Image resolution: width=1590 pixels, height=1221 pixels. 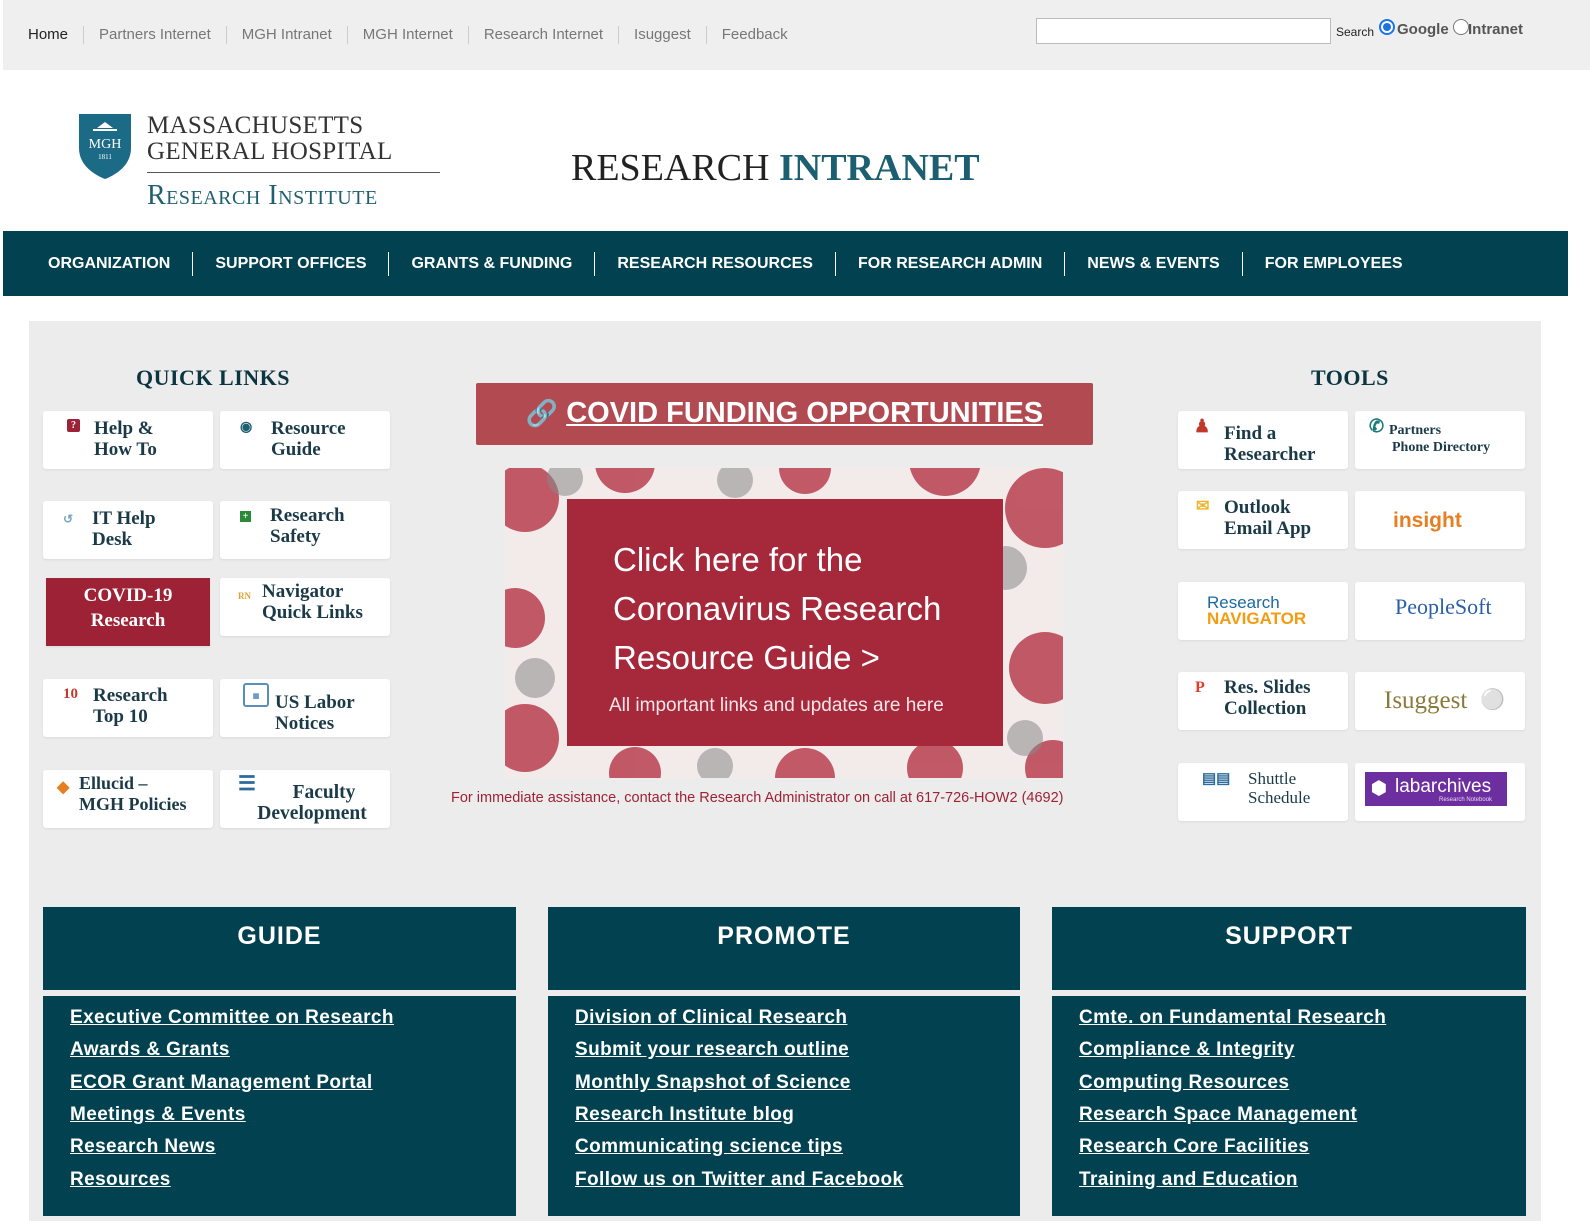 I want to click on peoplesoft-logo-text: PeopleSoft, so click(x=1443, y=606).